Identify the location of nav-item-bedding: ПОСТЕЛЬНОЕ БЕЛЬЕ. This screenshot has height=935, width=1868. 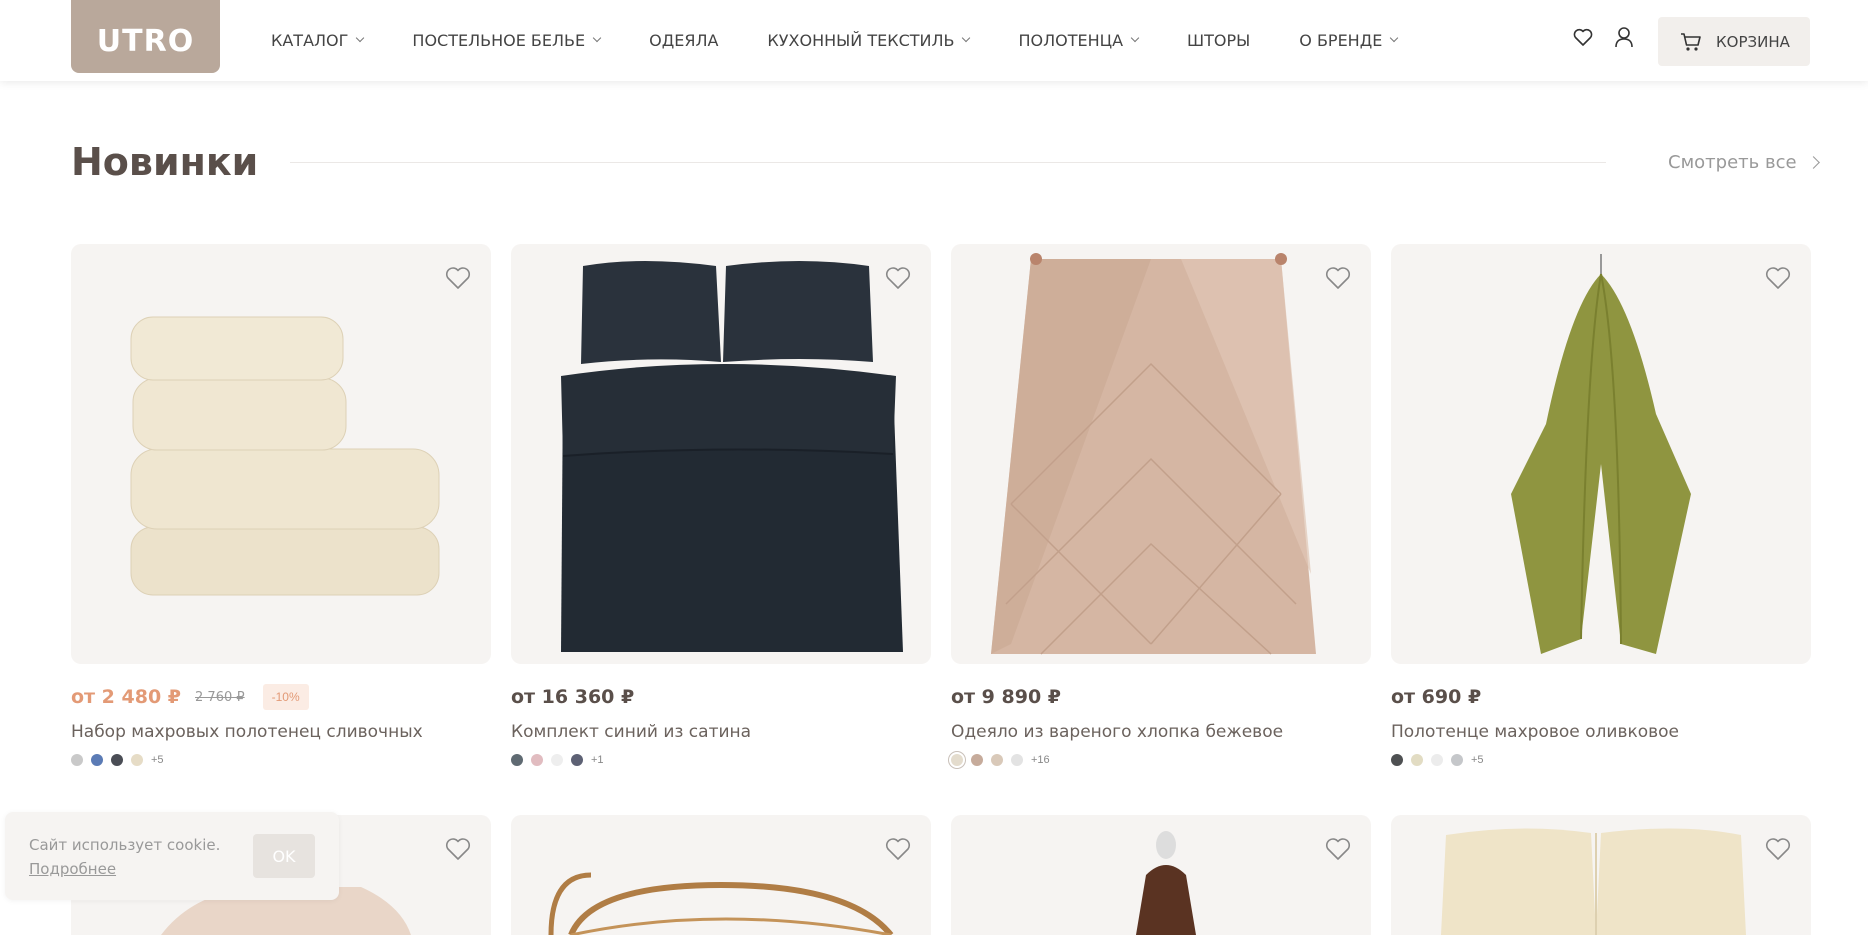
(507, 40).